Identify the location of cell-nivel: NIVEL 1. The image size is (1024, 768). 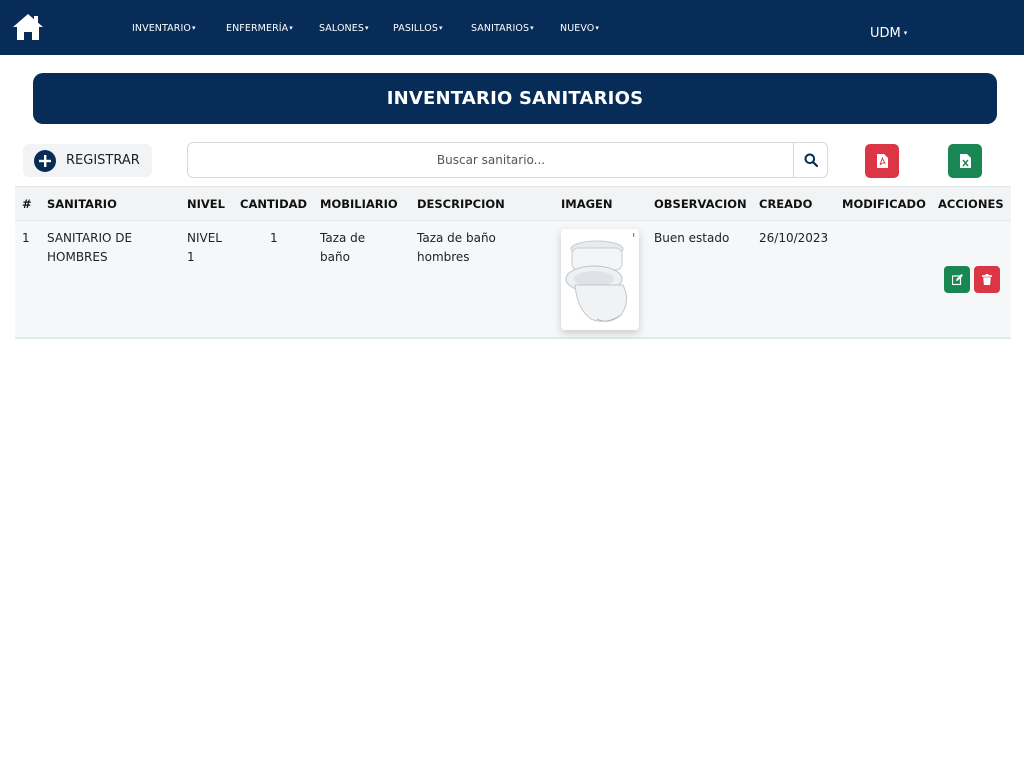
(204, 247).